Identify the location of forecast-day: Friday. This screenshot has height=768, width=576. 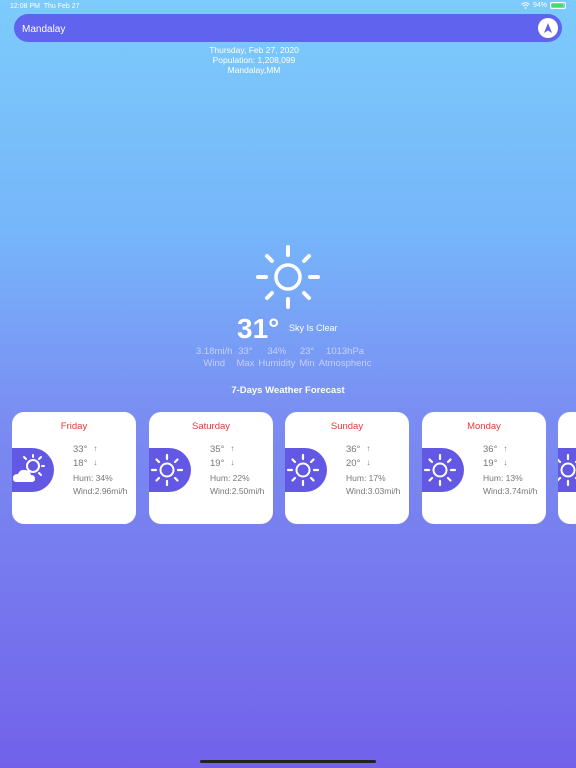
(74, 426).